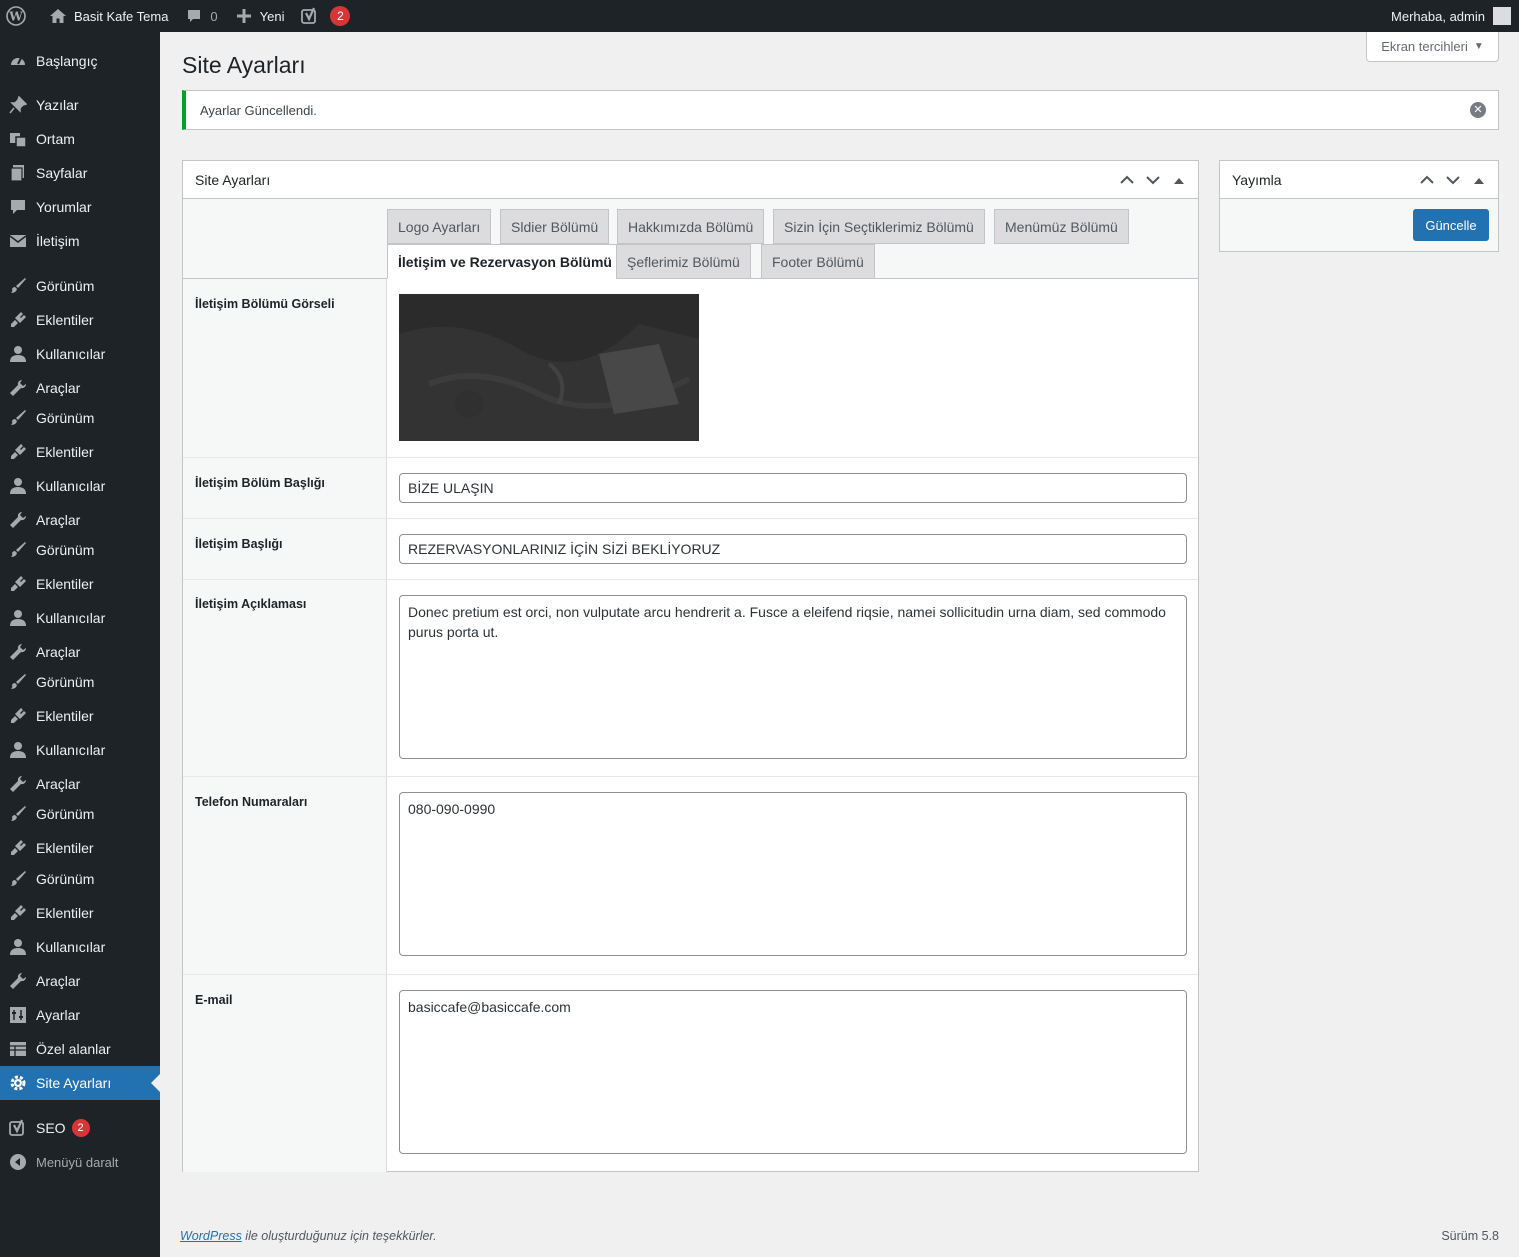 This screenshot has height=1257, width=1519. I want to click on sidebar-item-11-plugin: Eklentiler, so click(80, 452).